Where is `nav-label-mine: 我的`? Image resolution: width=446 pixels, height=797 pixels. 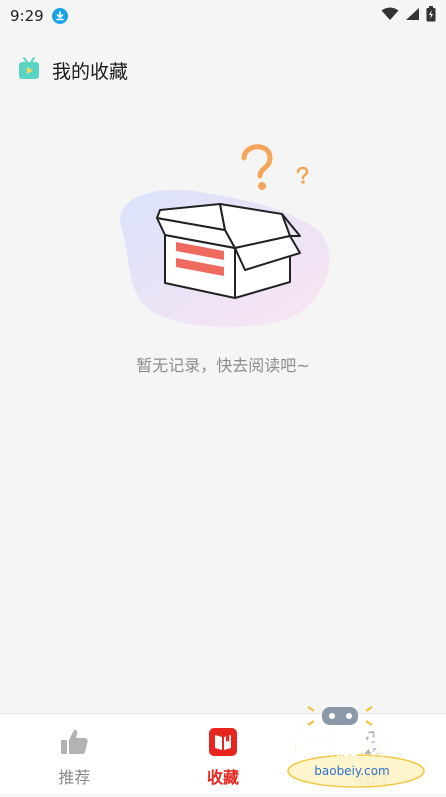
nav-label-mine: 我的 is located at coordinates (371, 777).